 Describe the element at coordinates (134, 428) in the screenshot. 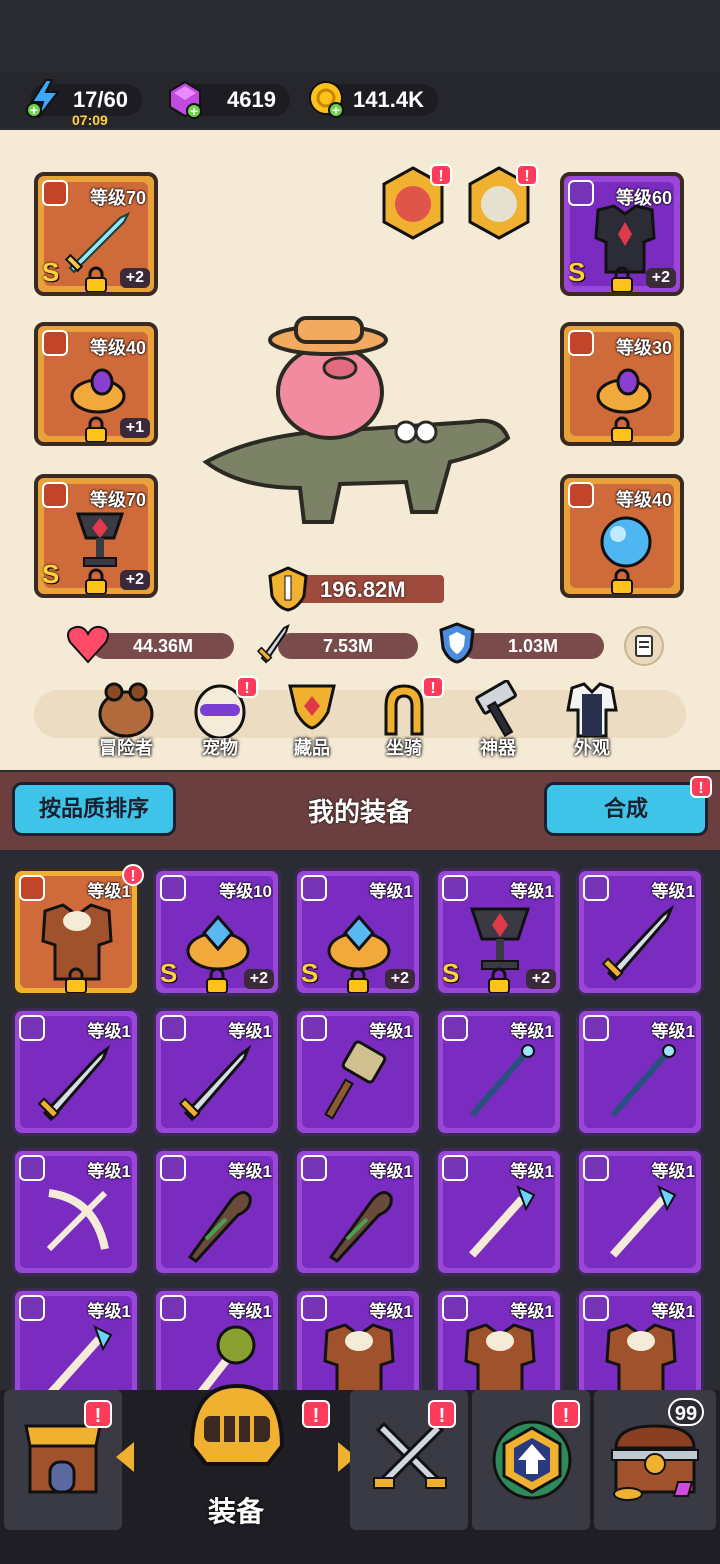

I see `plus-badge: +1` at that location.